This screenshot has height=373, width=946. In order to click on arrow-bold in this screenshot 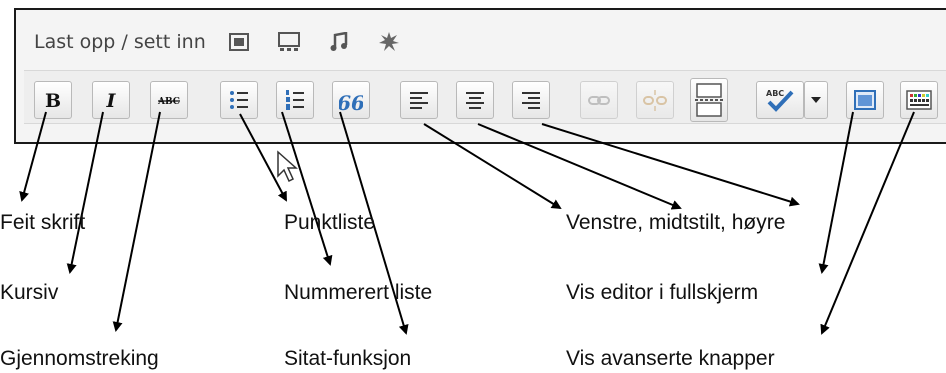, I will do `click(33, 156)`.